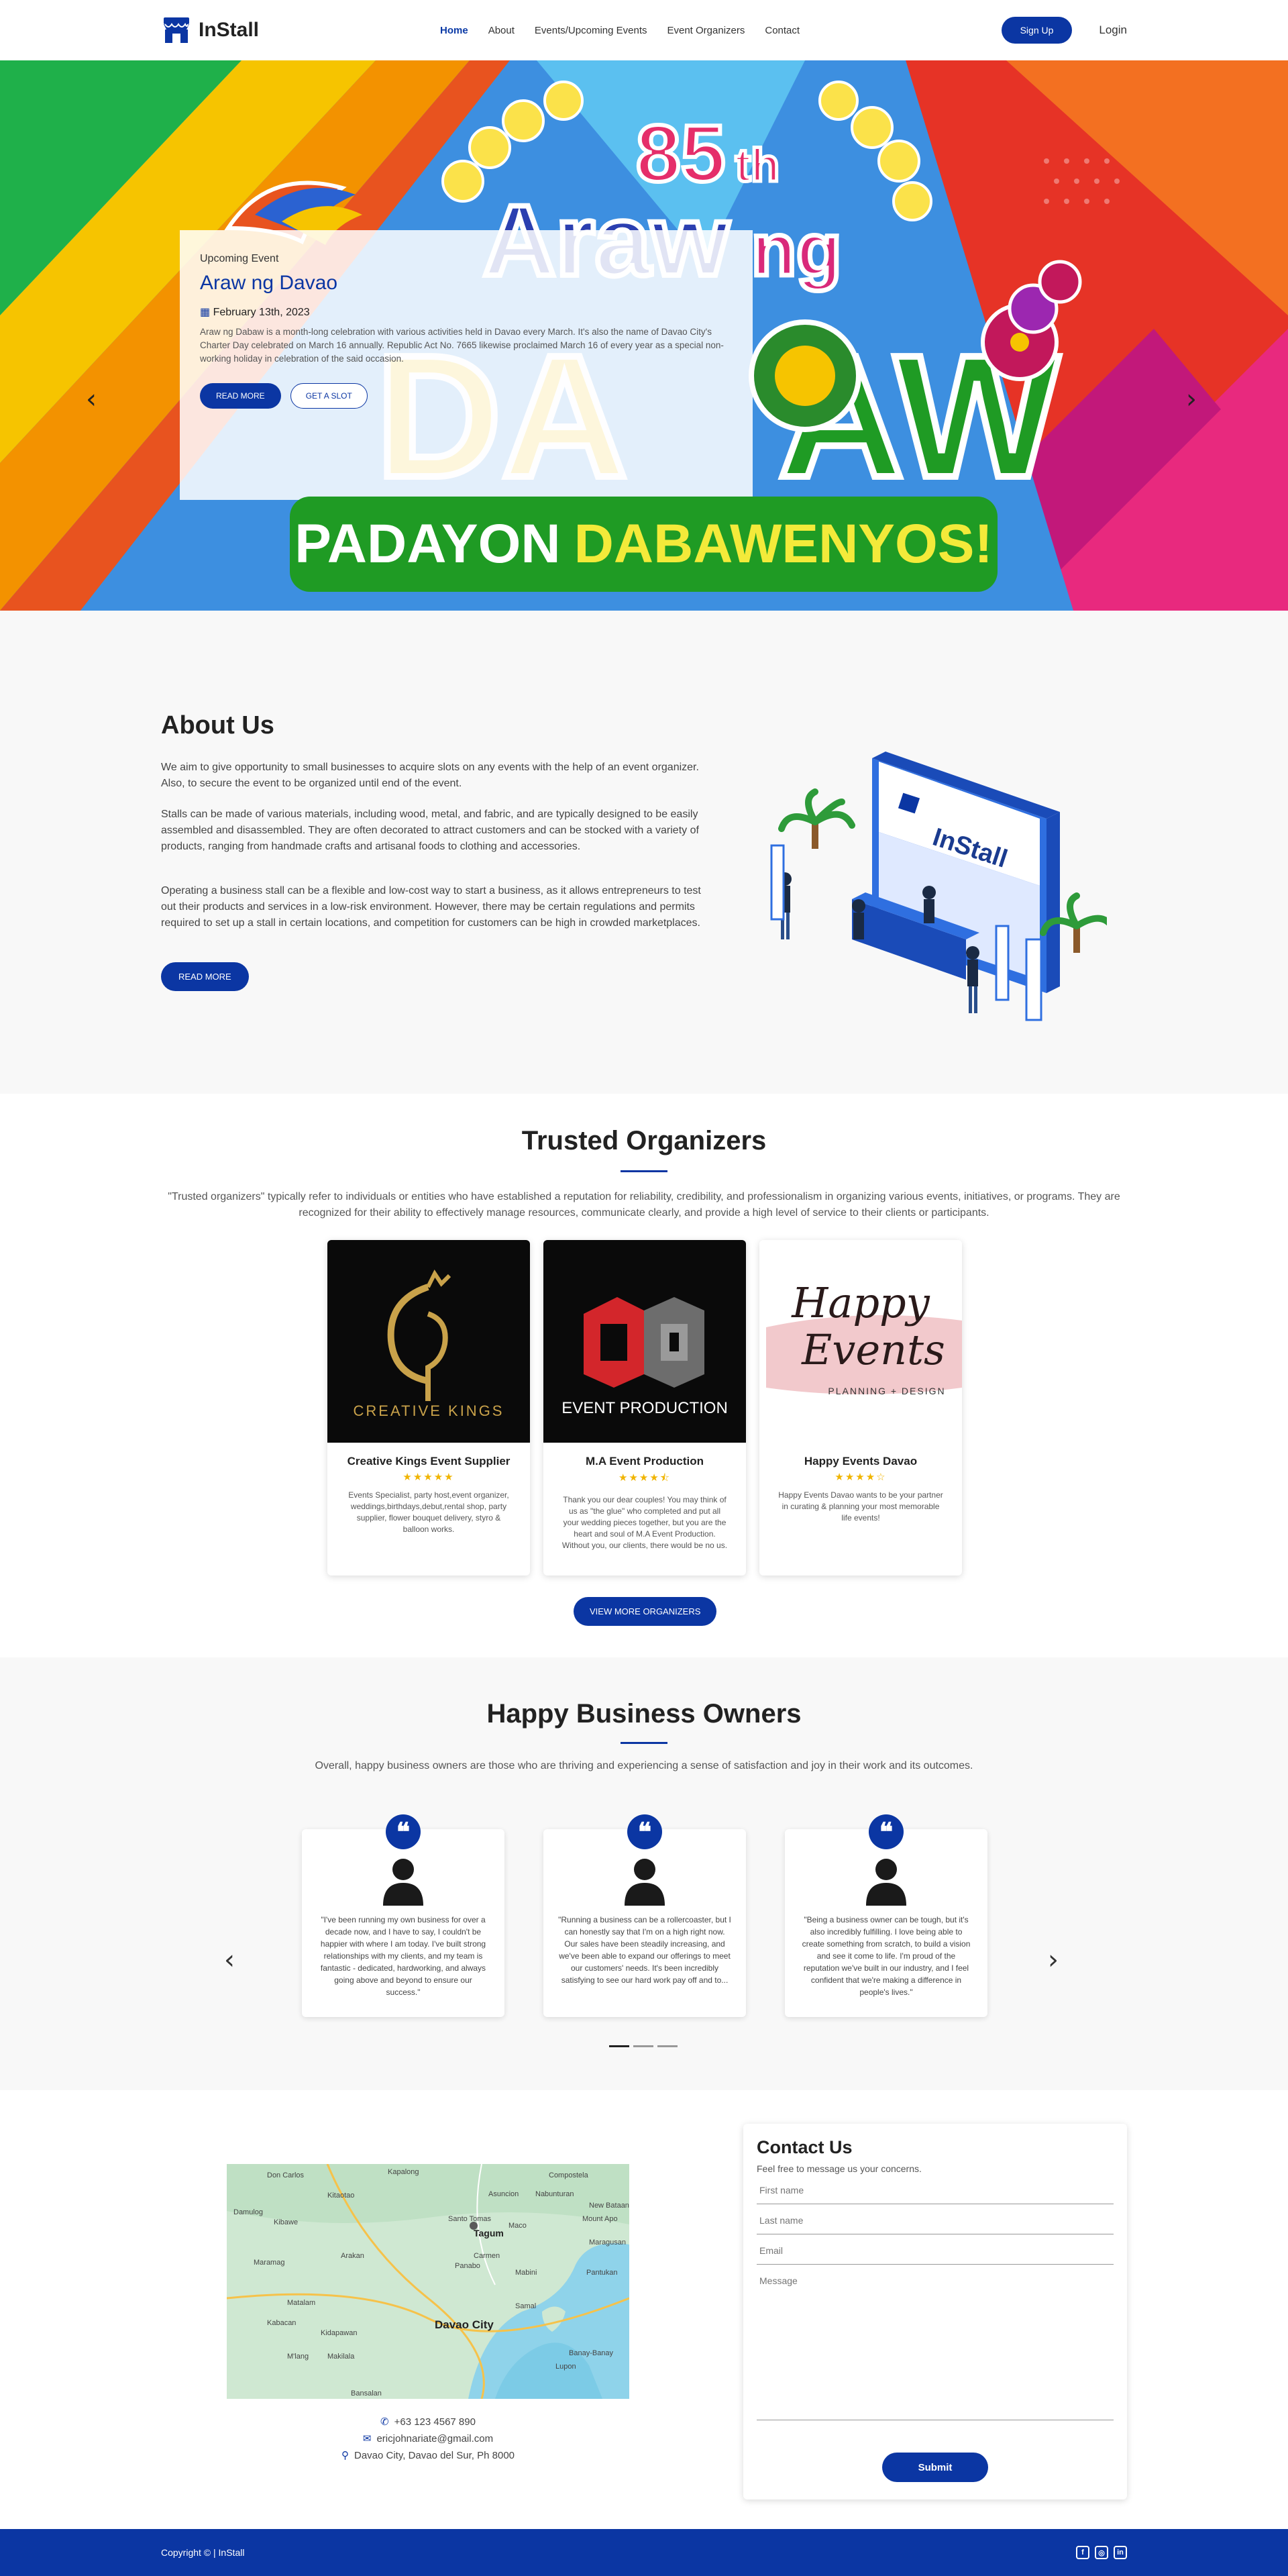 This screenshot has width=1288, height=2576. What do you see at coordinates (525, 2306) in the screenshot?
I see `map-label: Samal` at bounding box center [525, 2306].